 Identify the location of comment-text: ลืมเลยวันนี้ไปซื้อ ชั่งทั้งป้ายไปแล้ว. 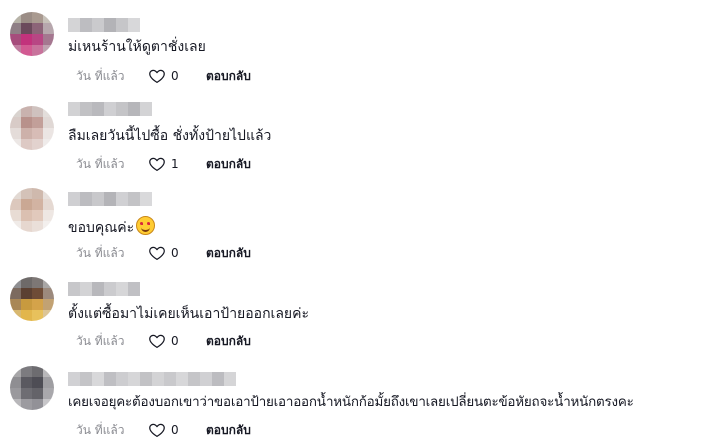
(170, 136).